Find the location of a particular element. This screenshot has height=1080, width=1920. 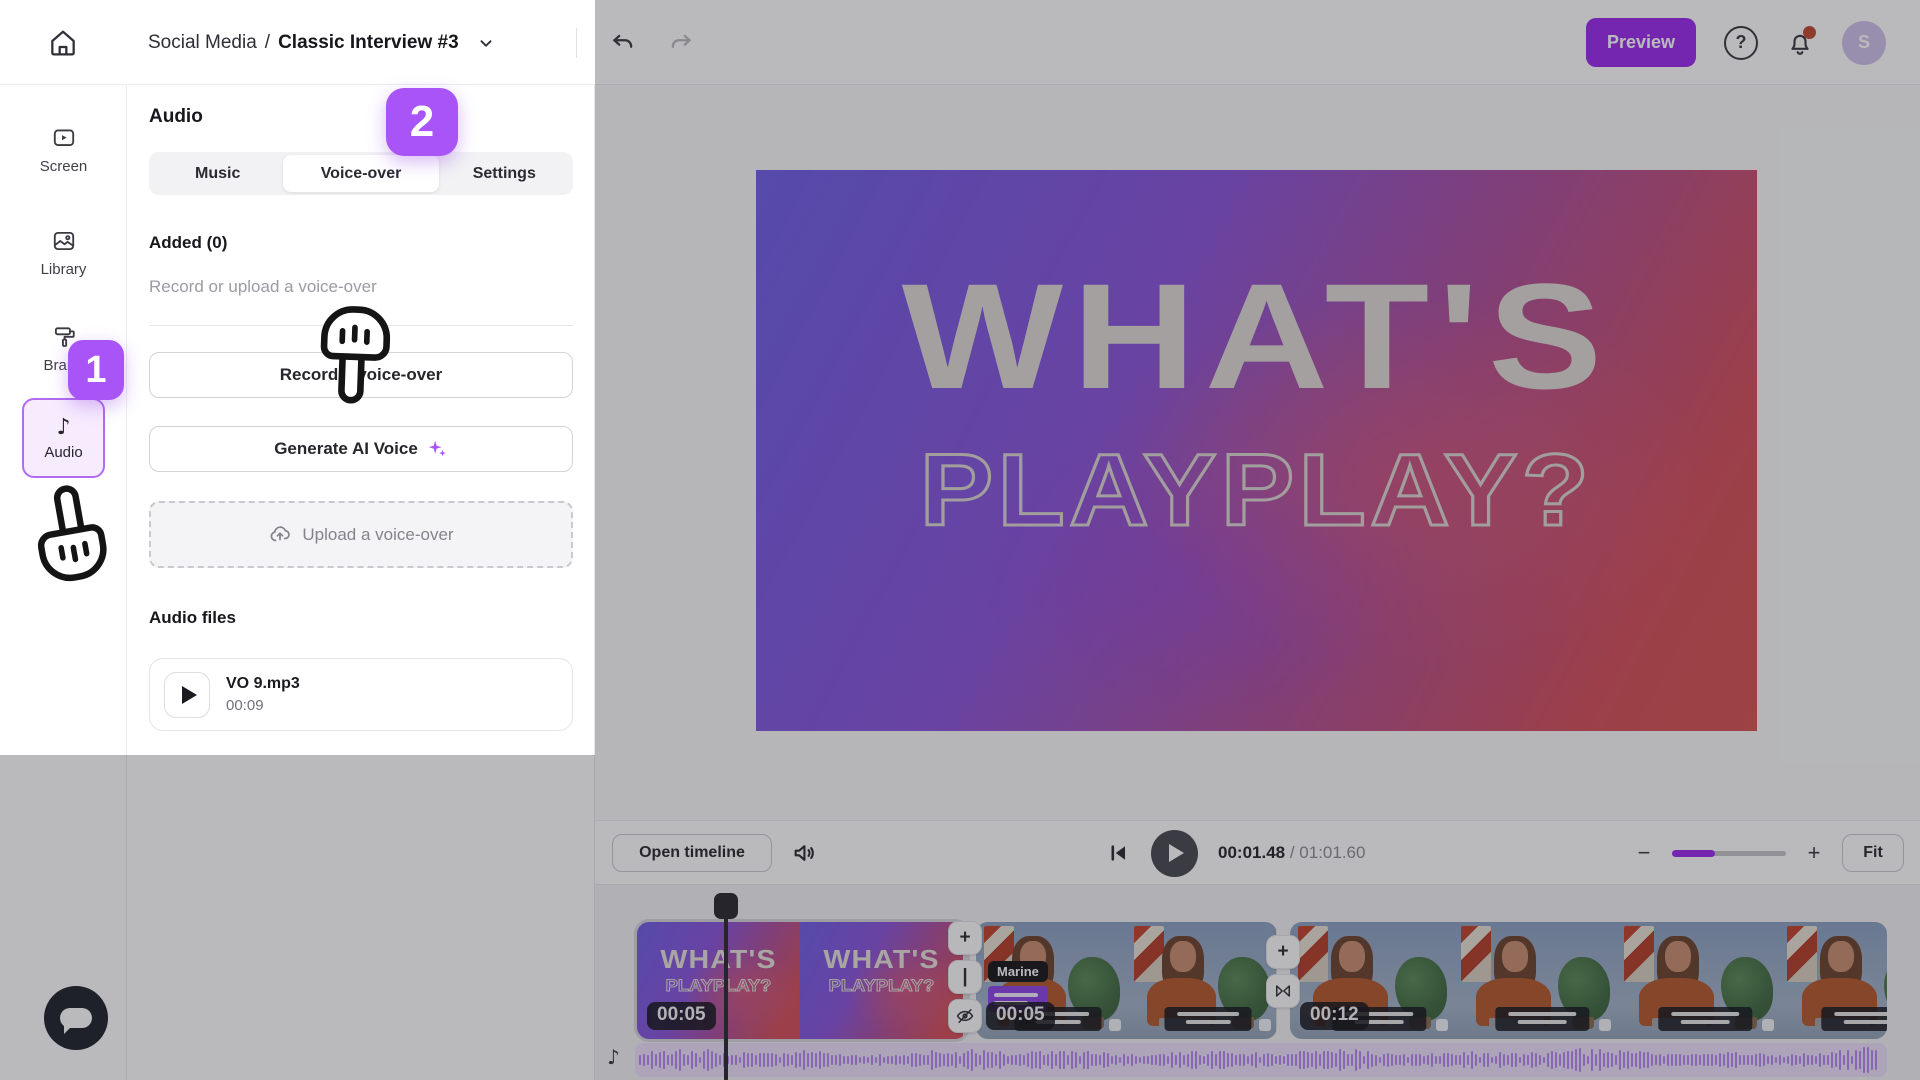

upload-voice-over-button: Upload a voice-over is located at coordinates (361, 534).